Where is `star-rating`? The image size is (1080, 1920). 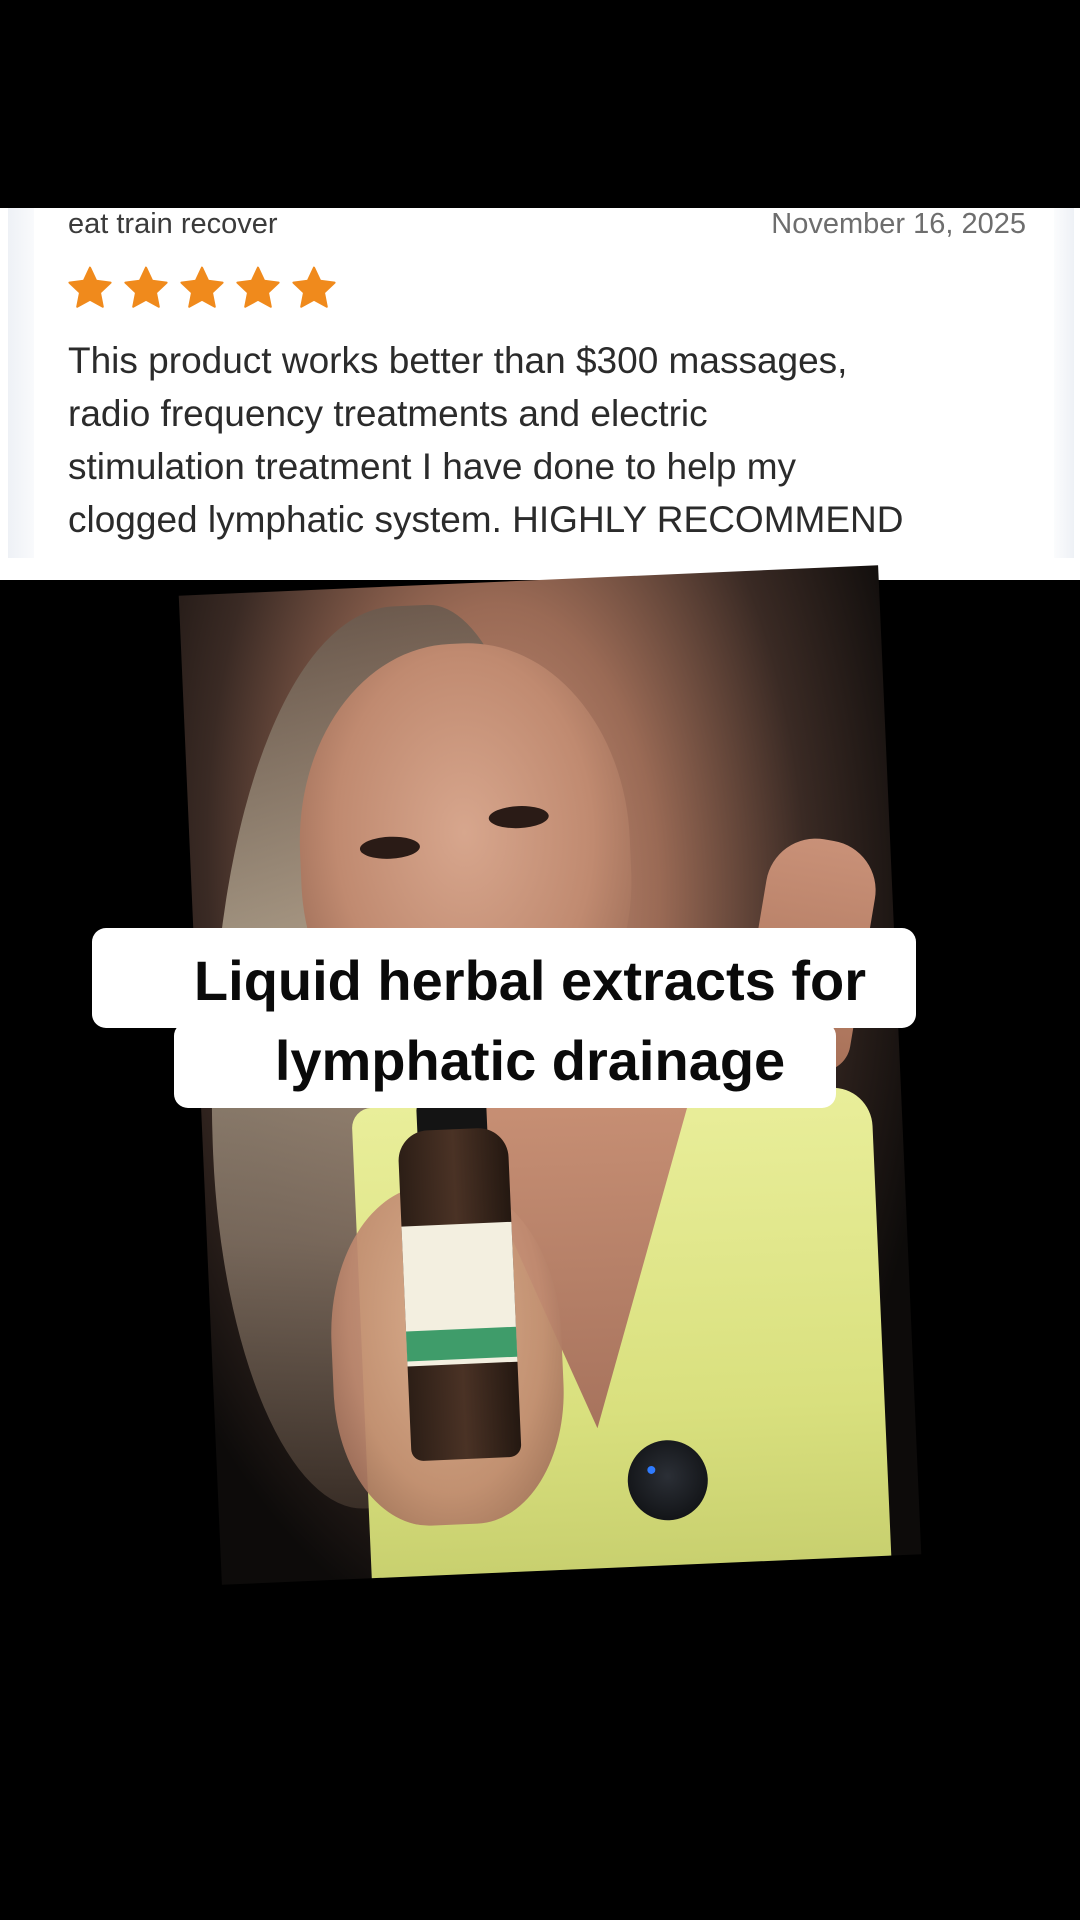 star-rating is located at coordinates (202, 288).